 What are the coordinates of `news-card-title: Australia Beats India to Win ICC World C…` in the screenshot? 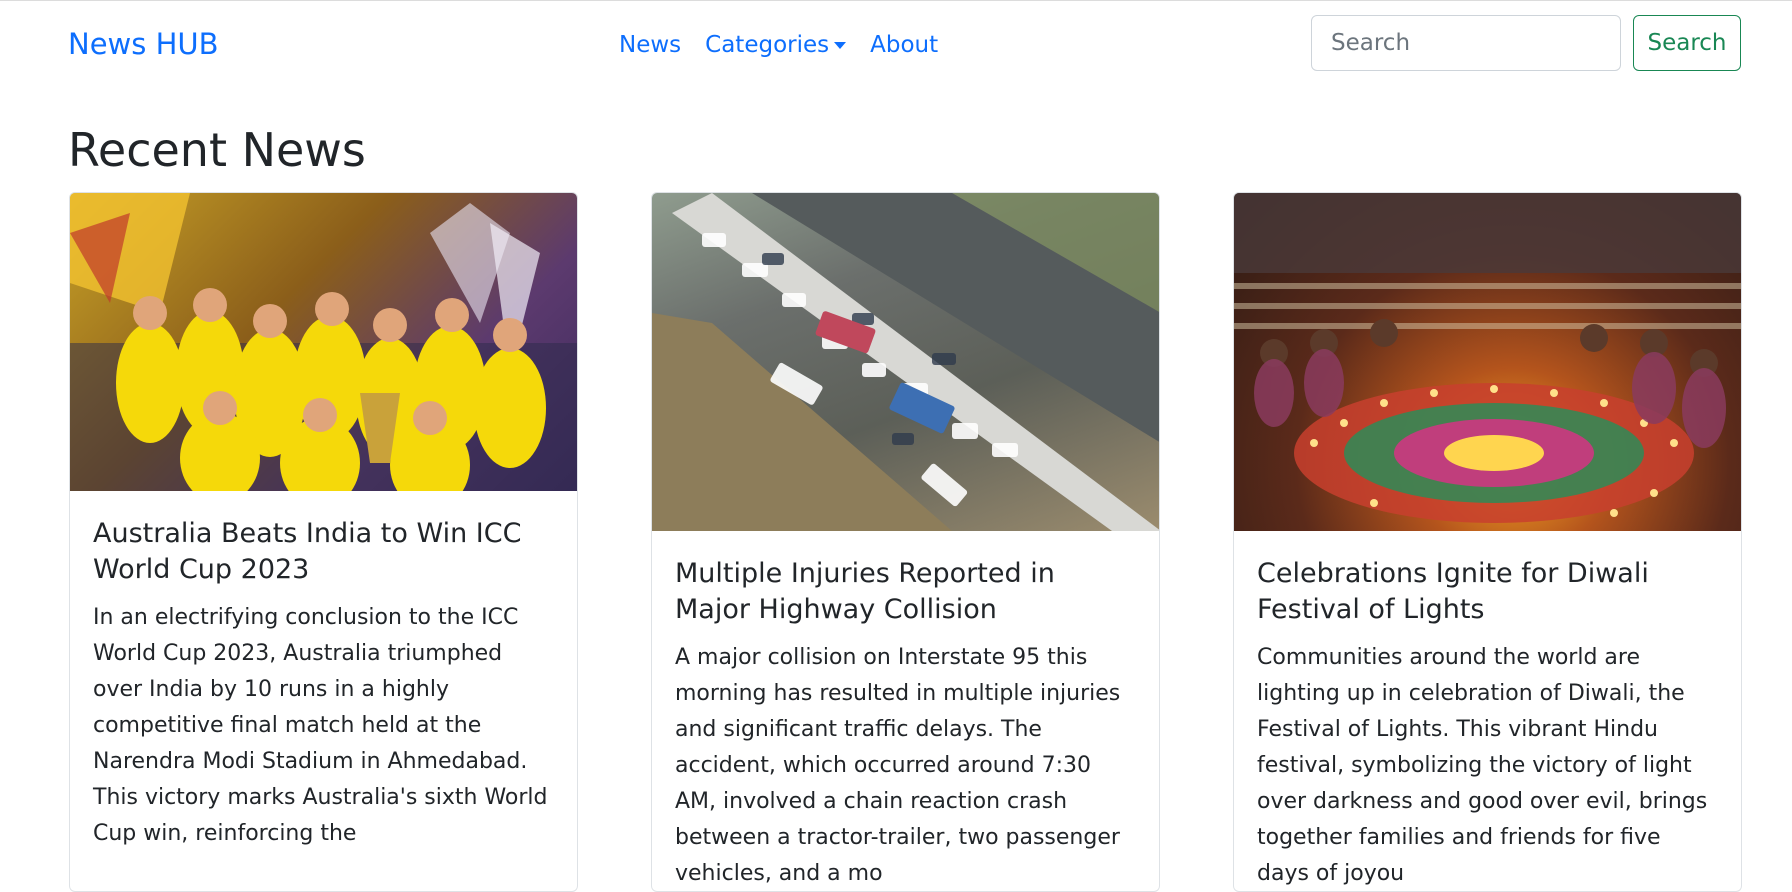 It's located at (323, 552).